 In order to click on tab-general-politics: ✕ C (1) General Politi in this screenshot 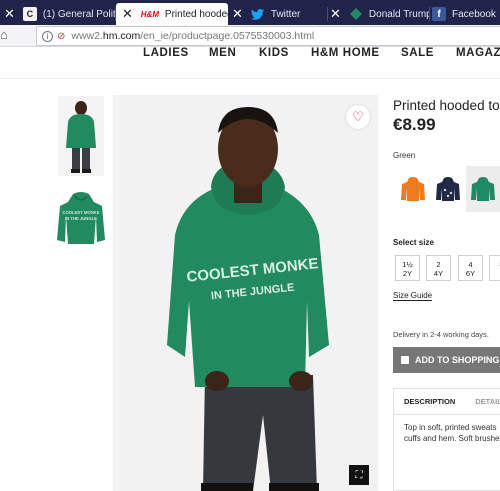, I will do `click(60, 14)`.